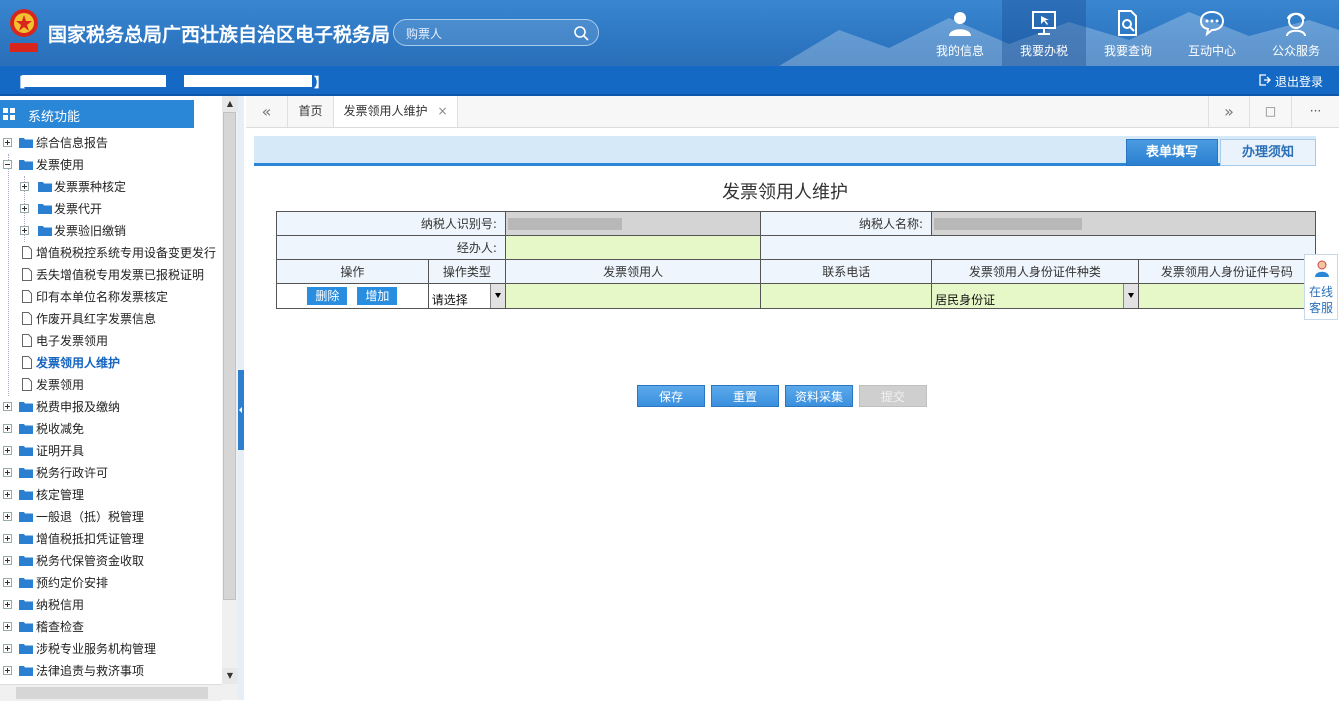  Describe the element at coordinates (466, 271) in the screenshot. I see `col-header-operation-type: 操作类型` at that location.